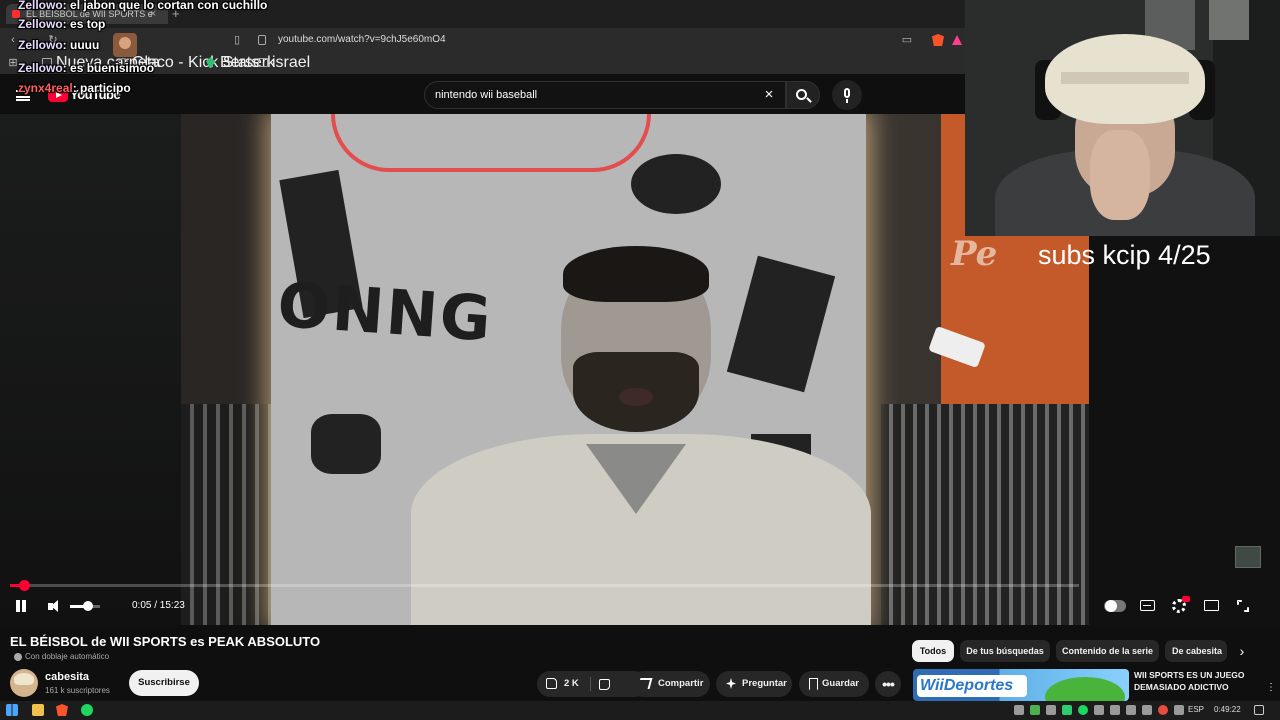  What do you see at coordinates (803, 95) in the screenshot?
I see `search-button` at bounding box center [803, 95].